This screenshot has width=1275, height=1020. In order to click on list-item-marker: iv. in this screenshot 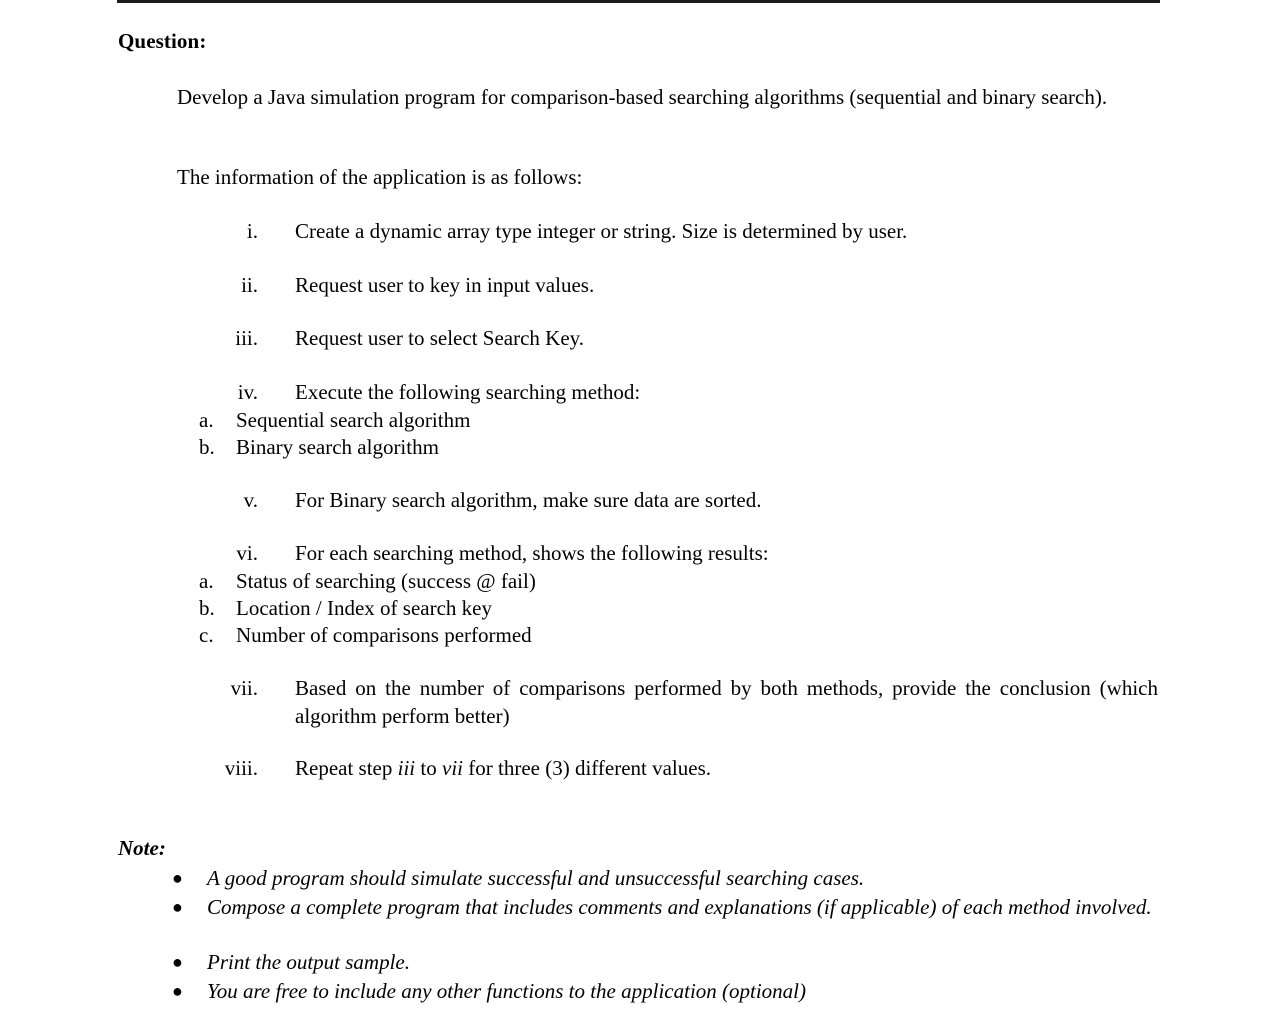, I will do `click(247, 392)`.